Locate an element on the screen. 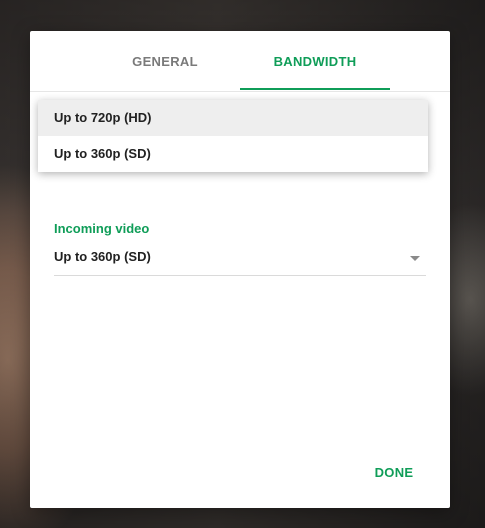 The height and width of the screenshot is (528, 485). incoming-video-select: Up to 360p (SD) is located at coordinates (240, 258).